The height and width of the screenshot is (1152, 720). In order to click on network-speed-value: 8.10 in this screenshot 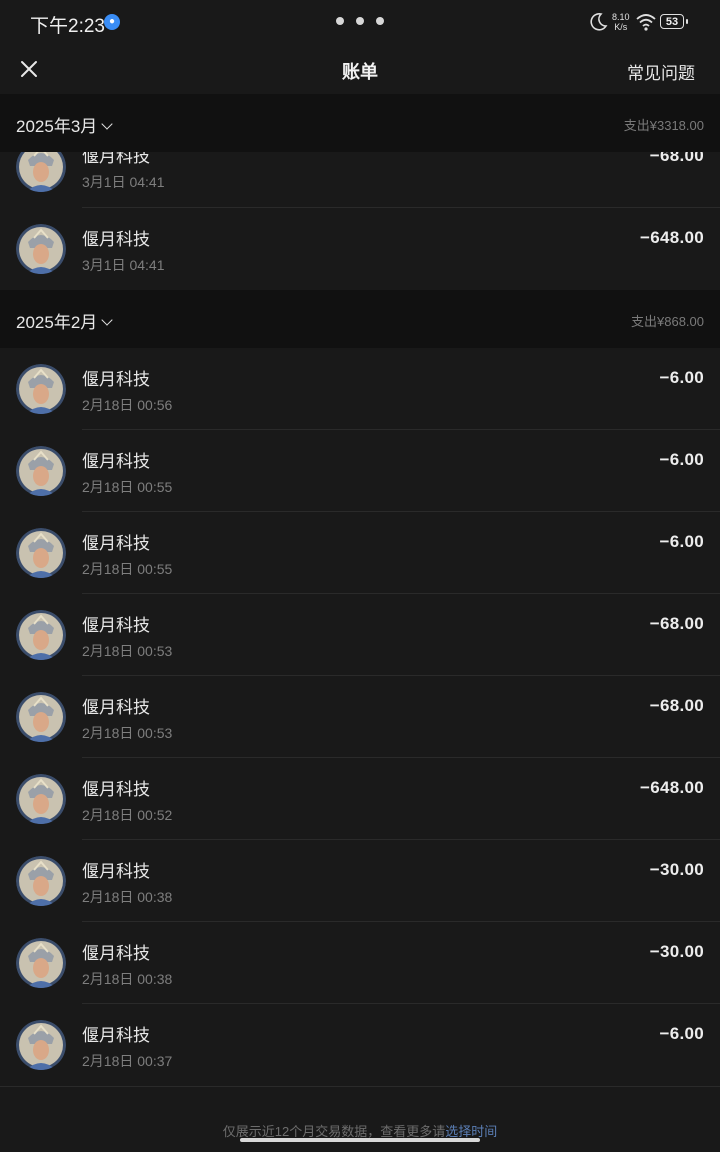, I will do `click(621, 17)`.